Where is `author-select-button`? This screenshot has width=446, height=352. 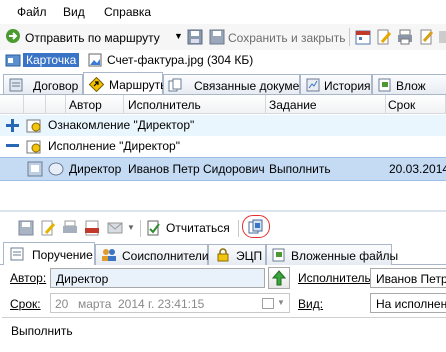
author-select-button is located at coordinates (279, 278).